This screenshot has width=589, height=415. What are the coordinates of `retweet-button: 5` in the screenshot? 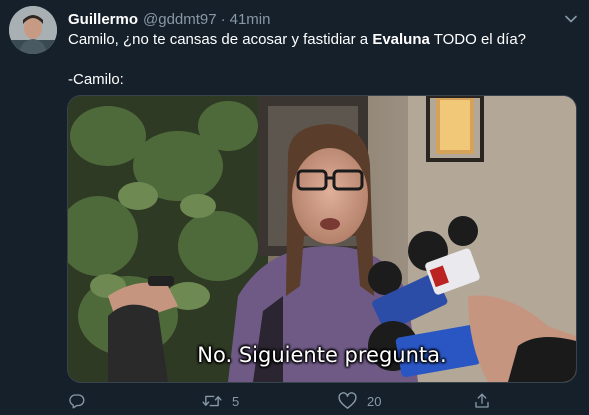 It's located at (220, 401).